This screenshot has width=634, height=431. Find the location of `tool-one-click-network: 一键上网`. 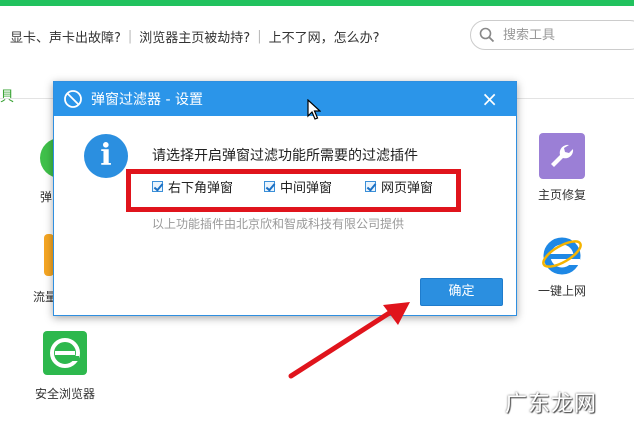

tool-one-click-network: 一键上网 is located at coordinates (562, 265).